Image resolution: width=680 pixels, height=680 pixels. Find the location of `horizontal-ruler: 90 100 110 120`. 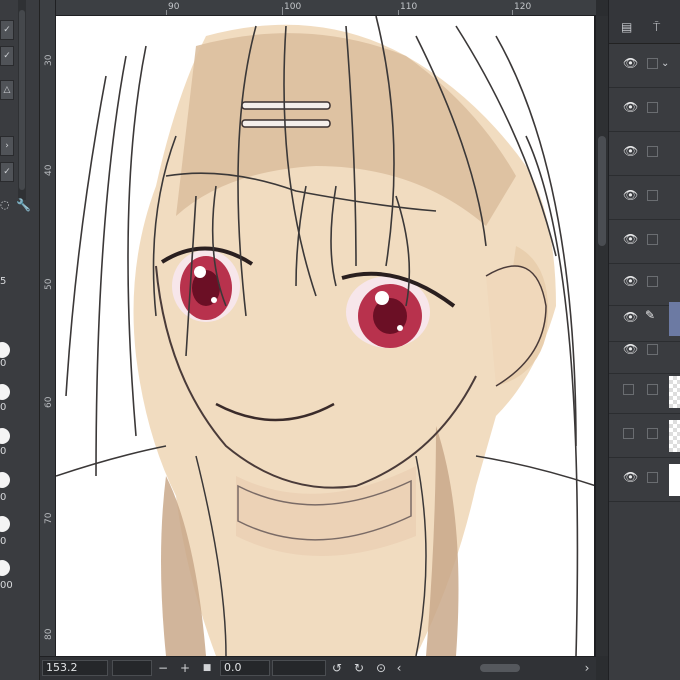

horizontal-ruler: 90 100 110 120 is located at coordinates (326, 8).